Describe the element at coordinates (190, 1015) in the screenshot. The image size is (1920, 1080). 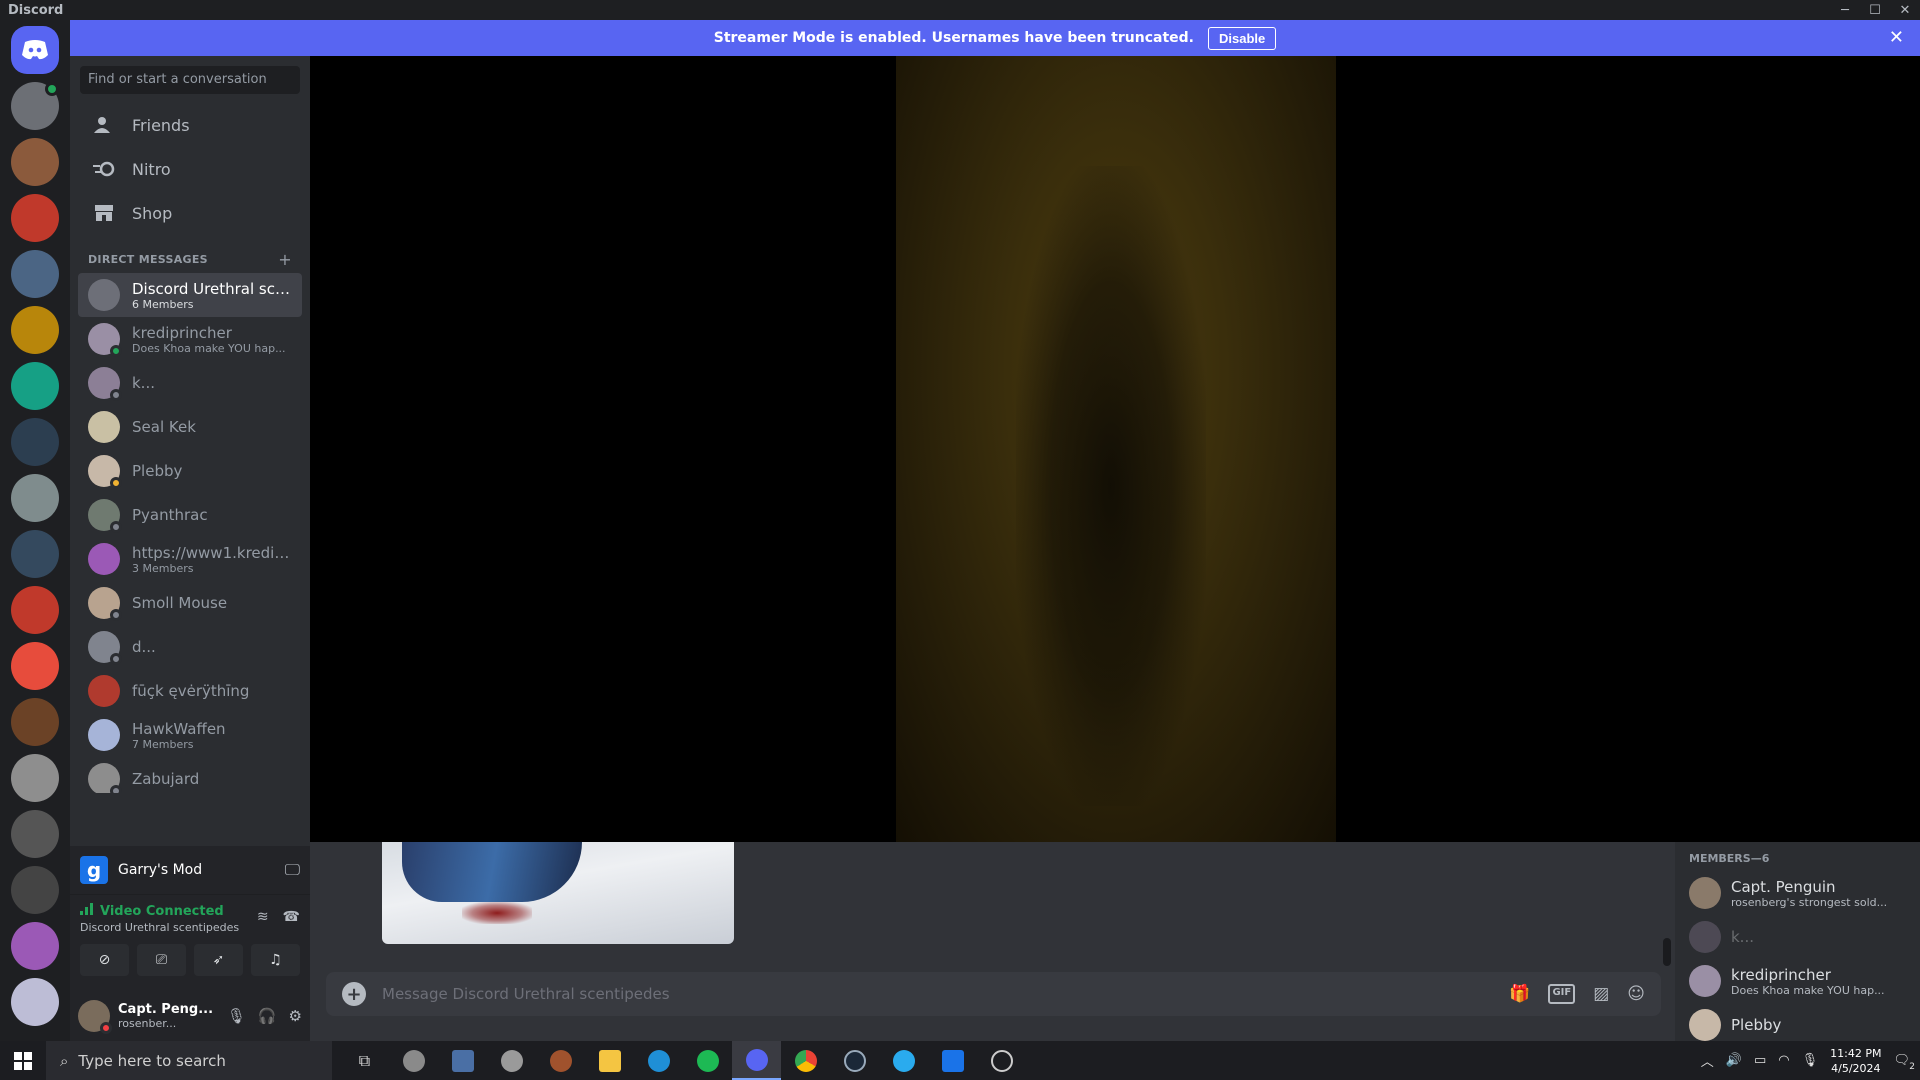
I see `user-panel: Capt. Peng... rosenber... 🎙 🎧 ⚙` at that location.